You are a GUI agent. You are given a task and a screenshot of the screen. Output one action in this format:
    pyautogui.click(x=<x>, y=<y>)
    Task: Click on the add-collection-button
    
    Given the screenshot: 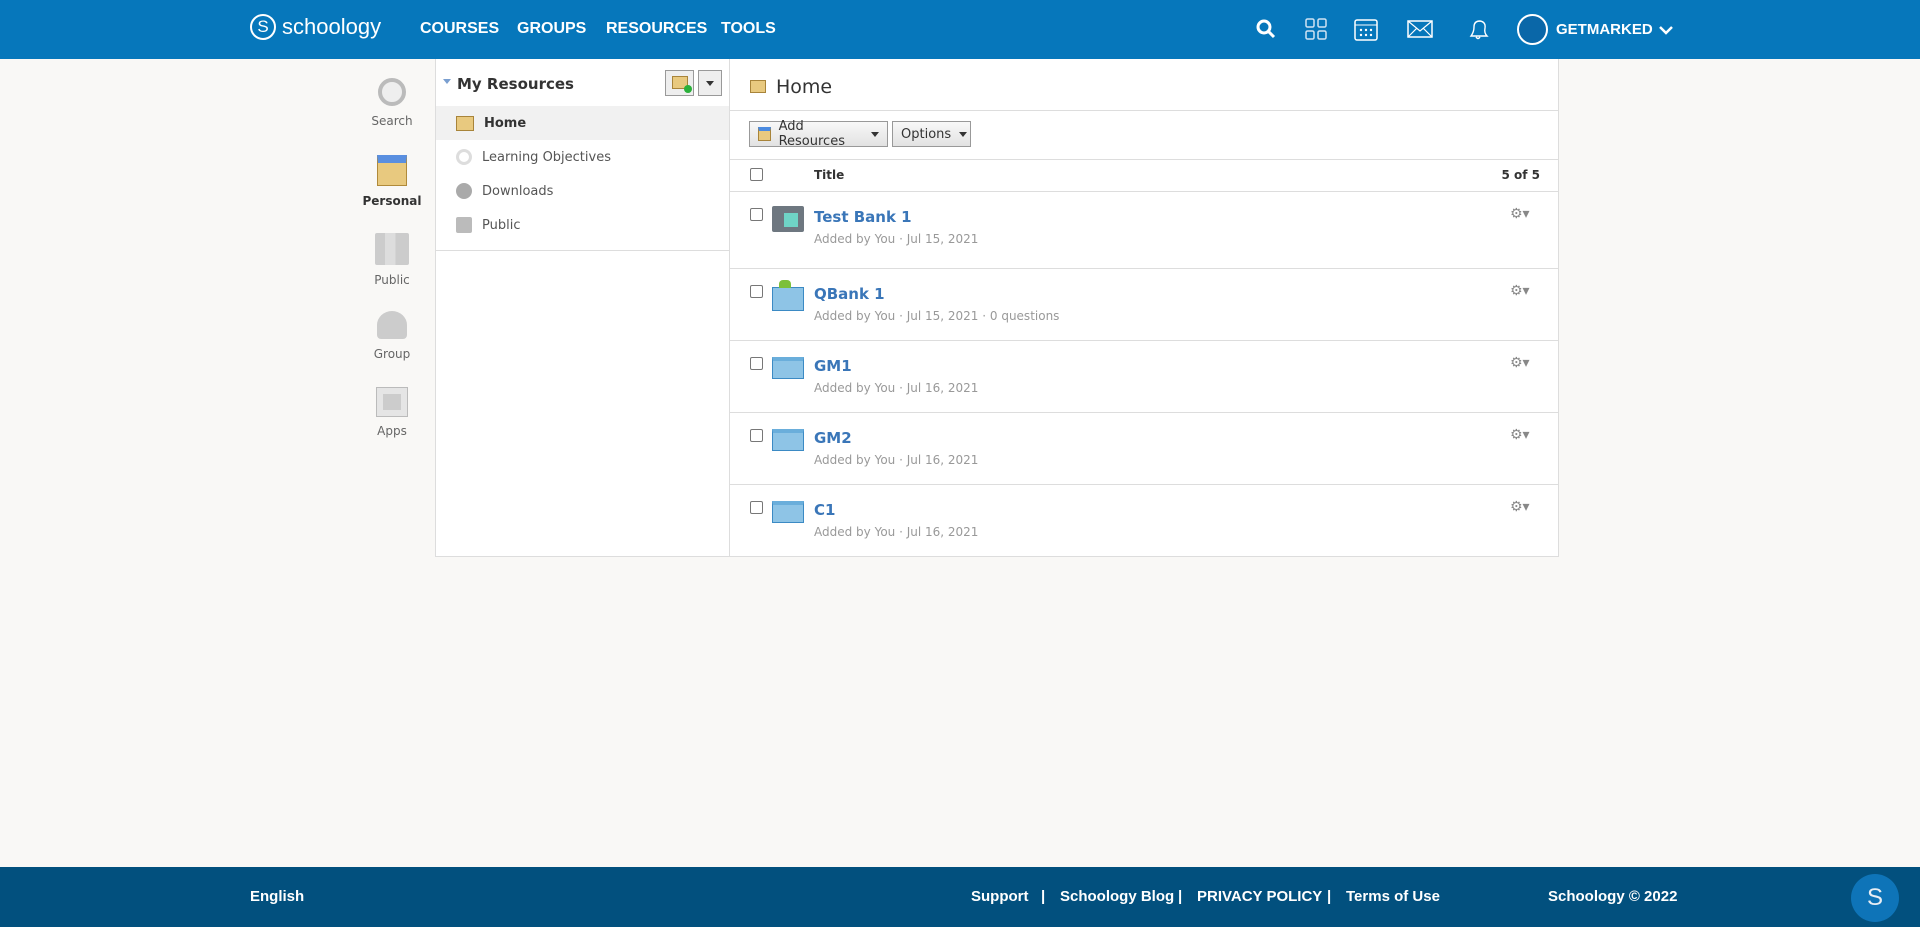 What is the action you would take?
    pyautogui.click(x=679, y=83)
    